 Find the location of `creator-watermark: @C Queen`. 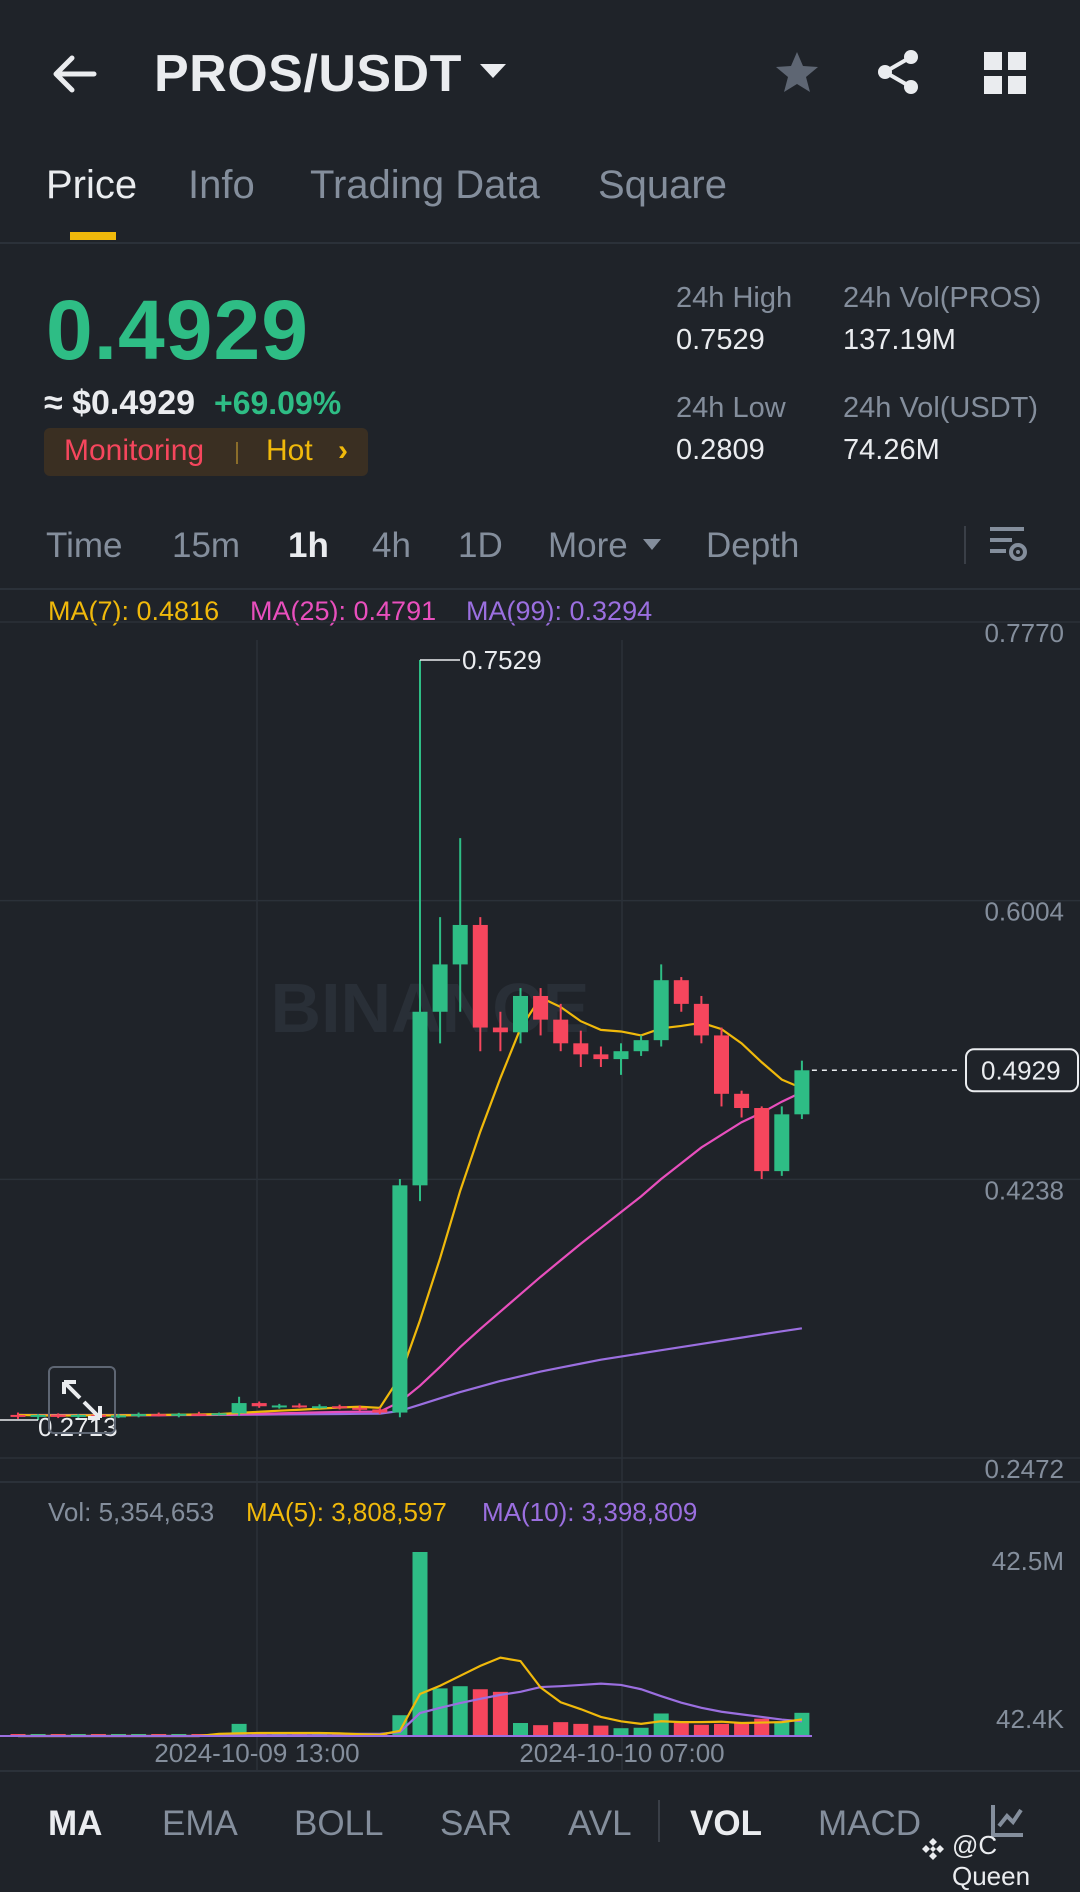

creator-watermark: @C Queen is located at coordinates (991, 1860).